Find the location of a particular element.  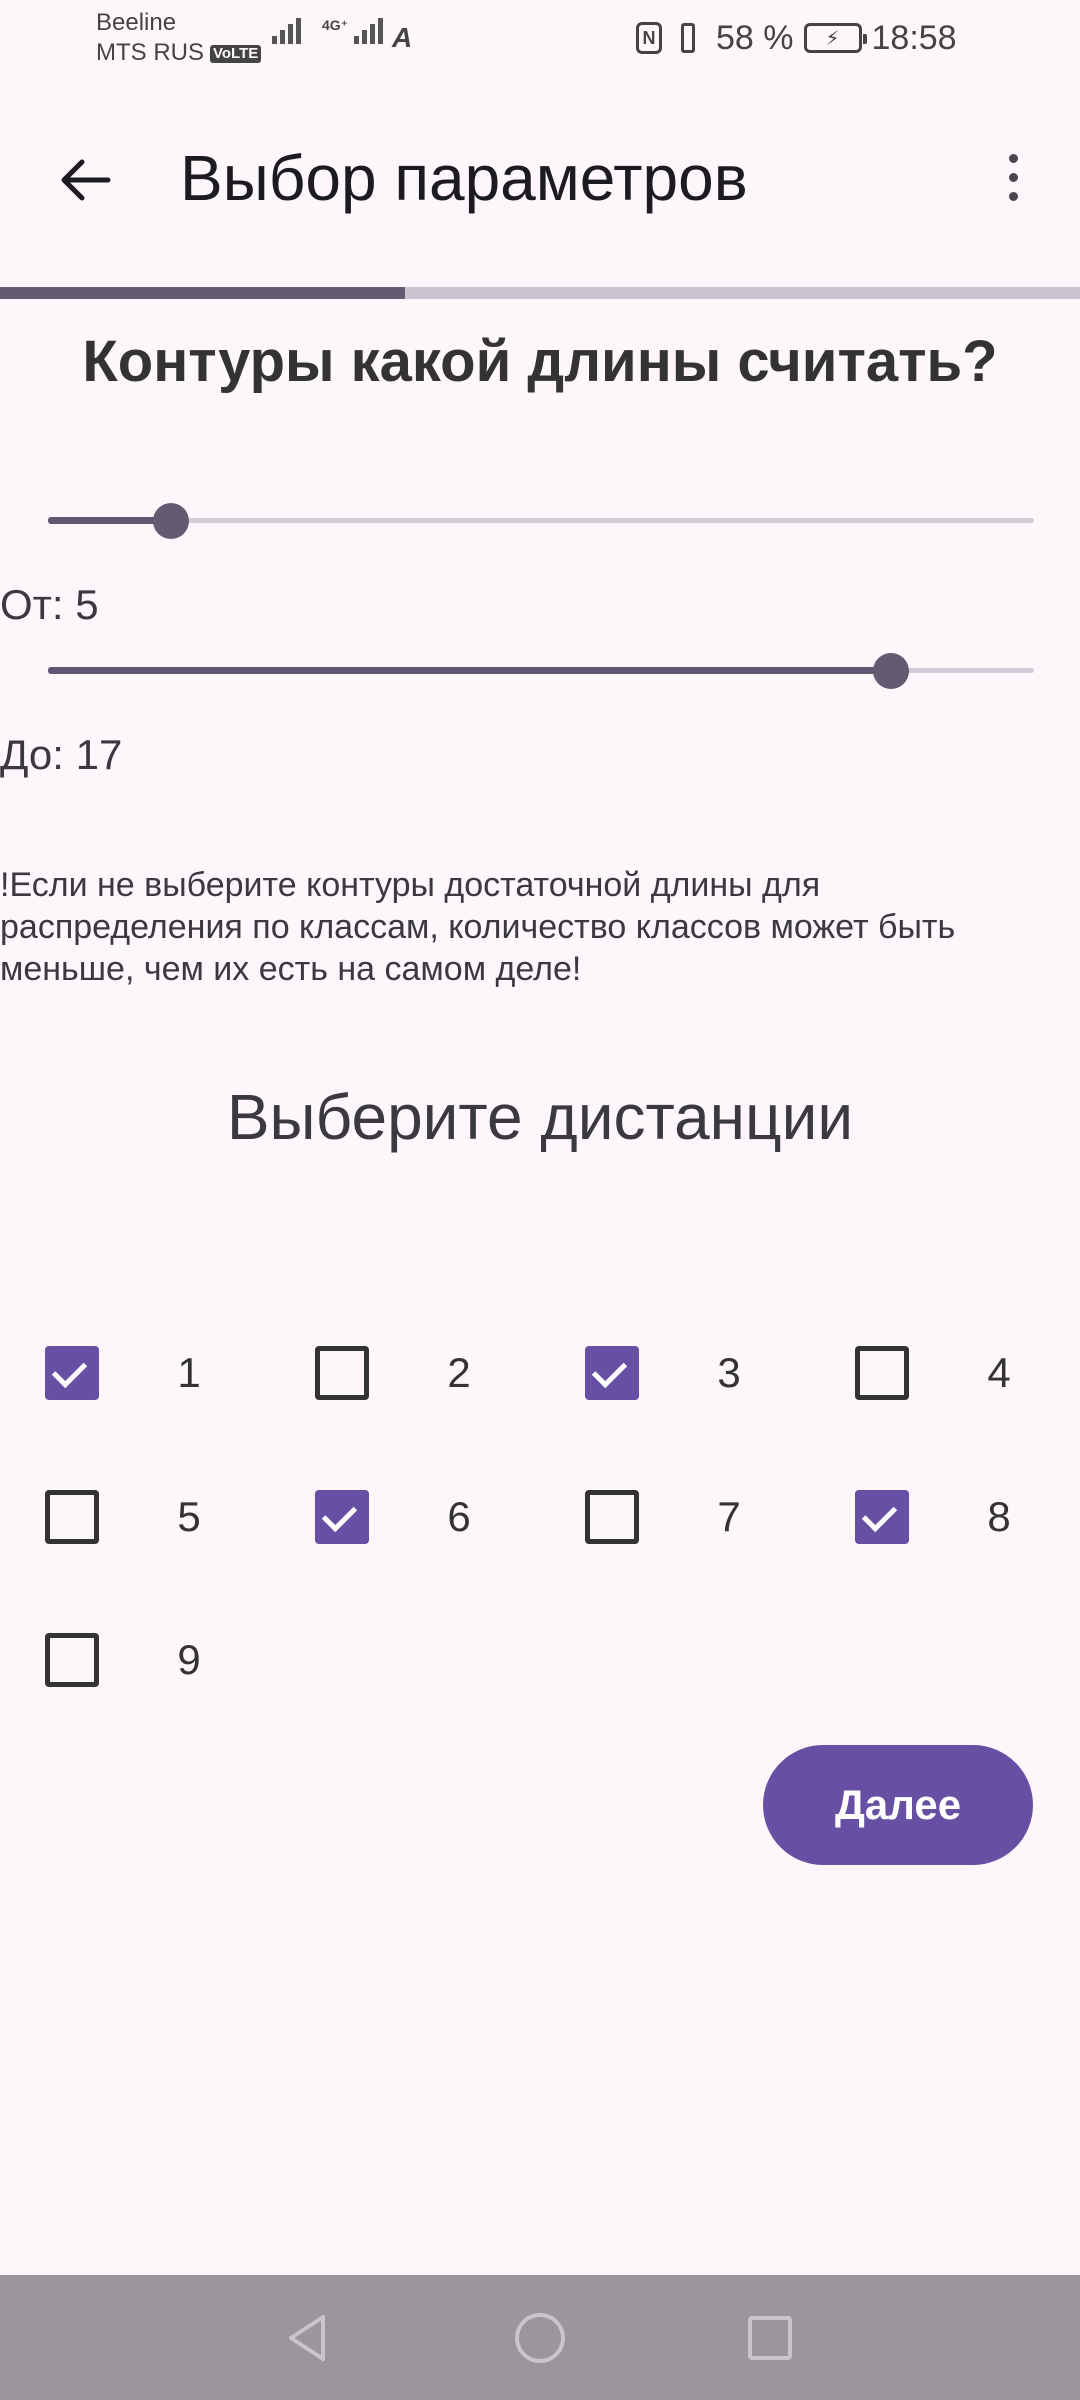

battery-percent: 58 % is located at coordinates (755, 37).